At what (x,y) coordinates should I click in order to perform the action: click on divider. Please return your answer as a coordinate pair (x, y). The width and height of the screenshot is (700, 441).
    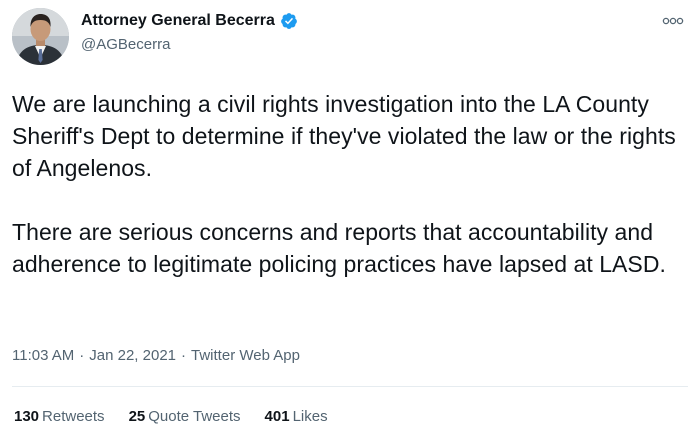
    Looking at the image, I should click on (350, 386).